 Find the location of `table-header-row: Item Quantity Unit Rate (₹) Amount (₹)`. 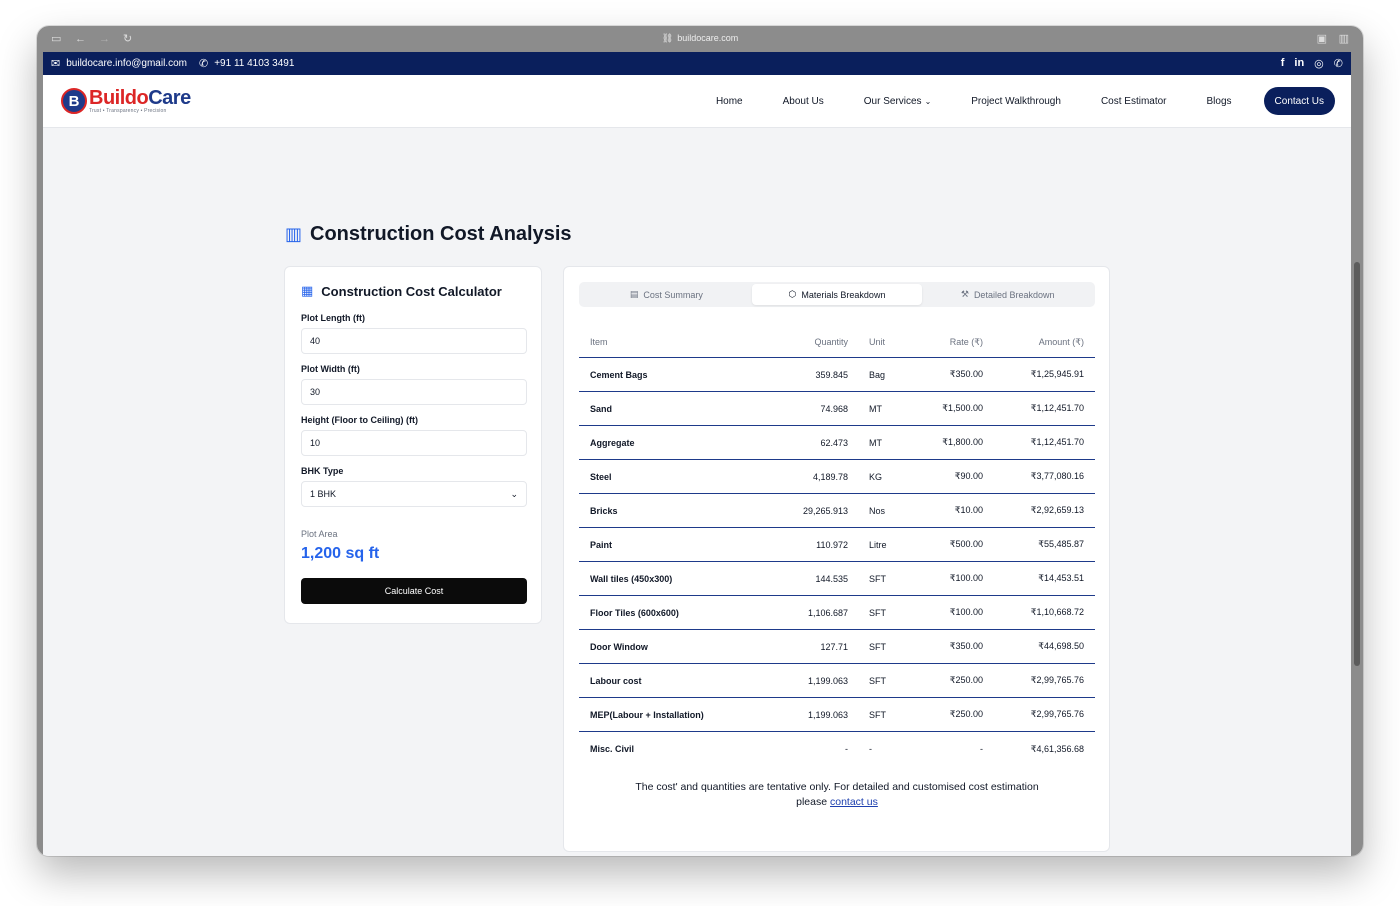

table-header-row: Item Quantity Unit Rate (₹) Amount (₹) is located at coordinates (837, 342).